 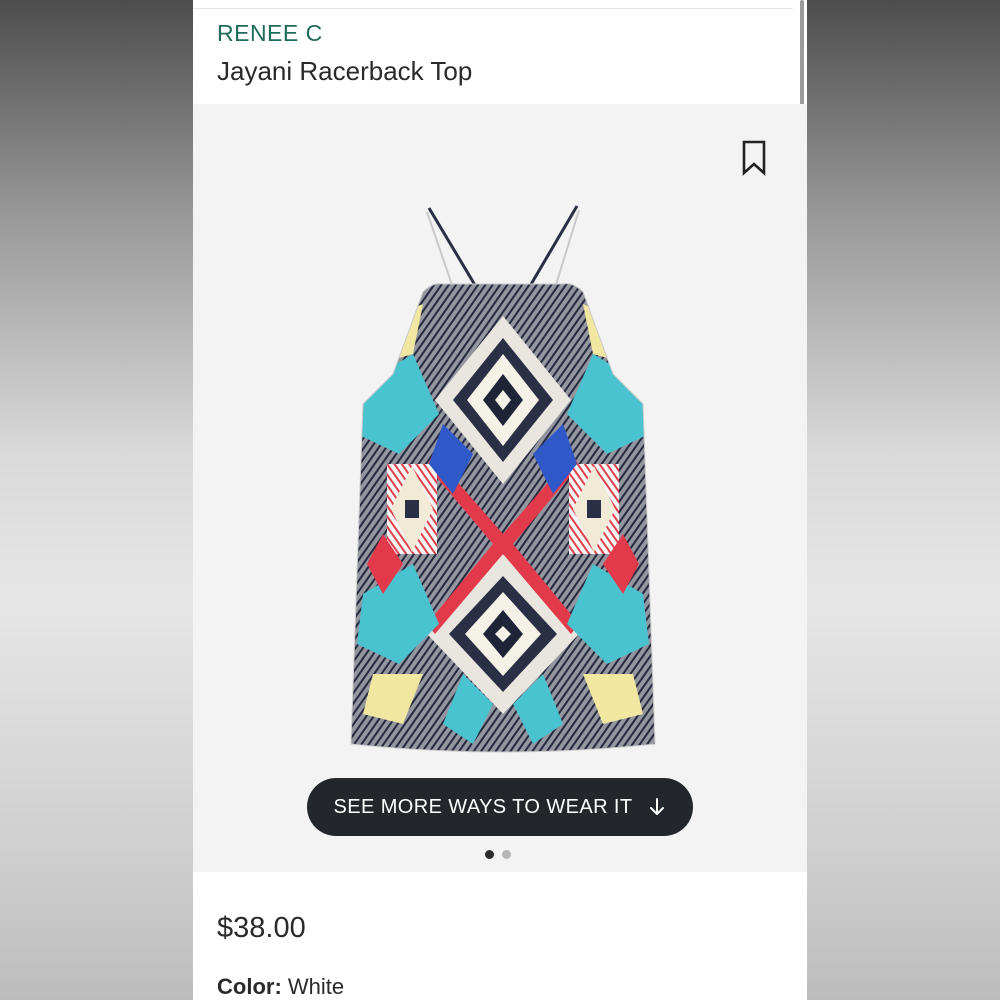 I want to click on carousel-dots, so click(x=498, y=854).